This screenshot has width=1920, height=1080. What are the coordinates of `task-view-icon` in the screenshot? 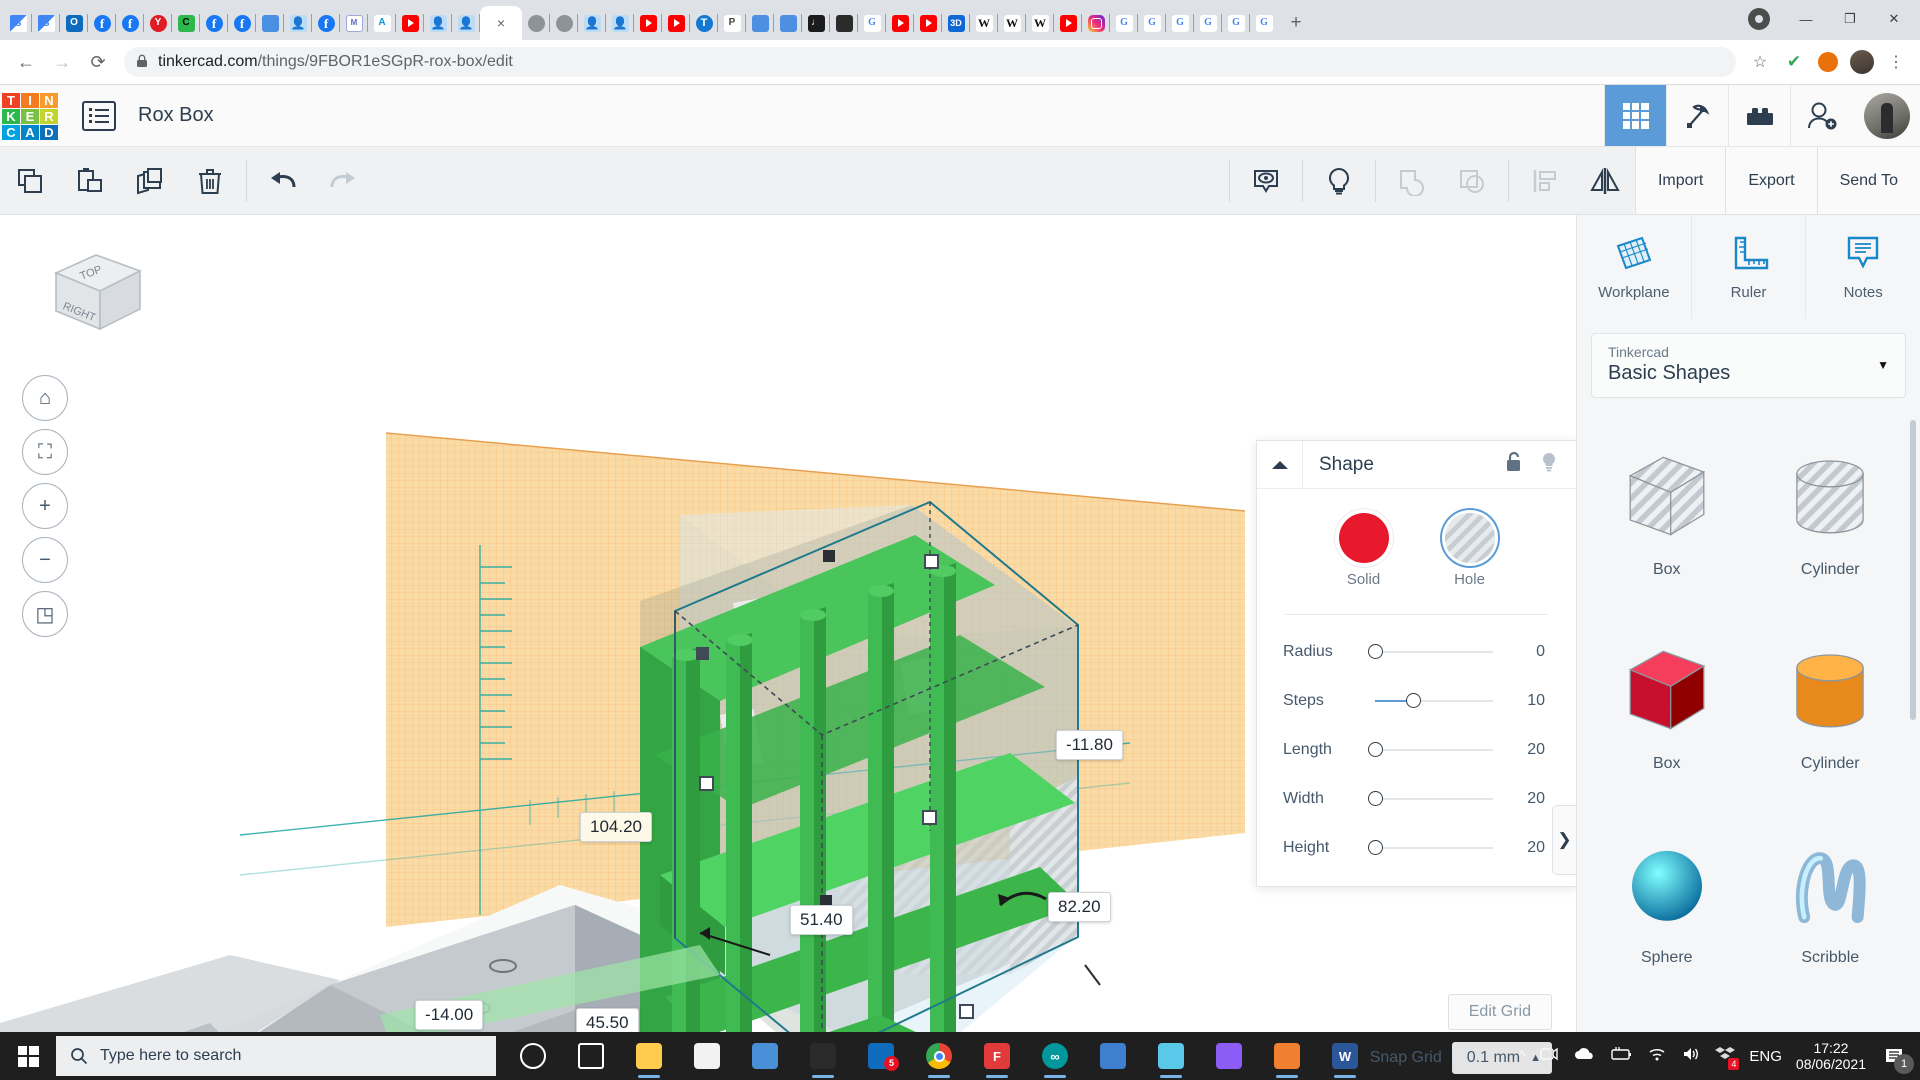 It's located at (591, 1056).